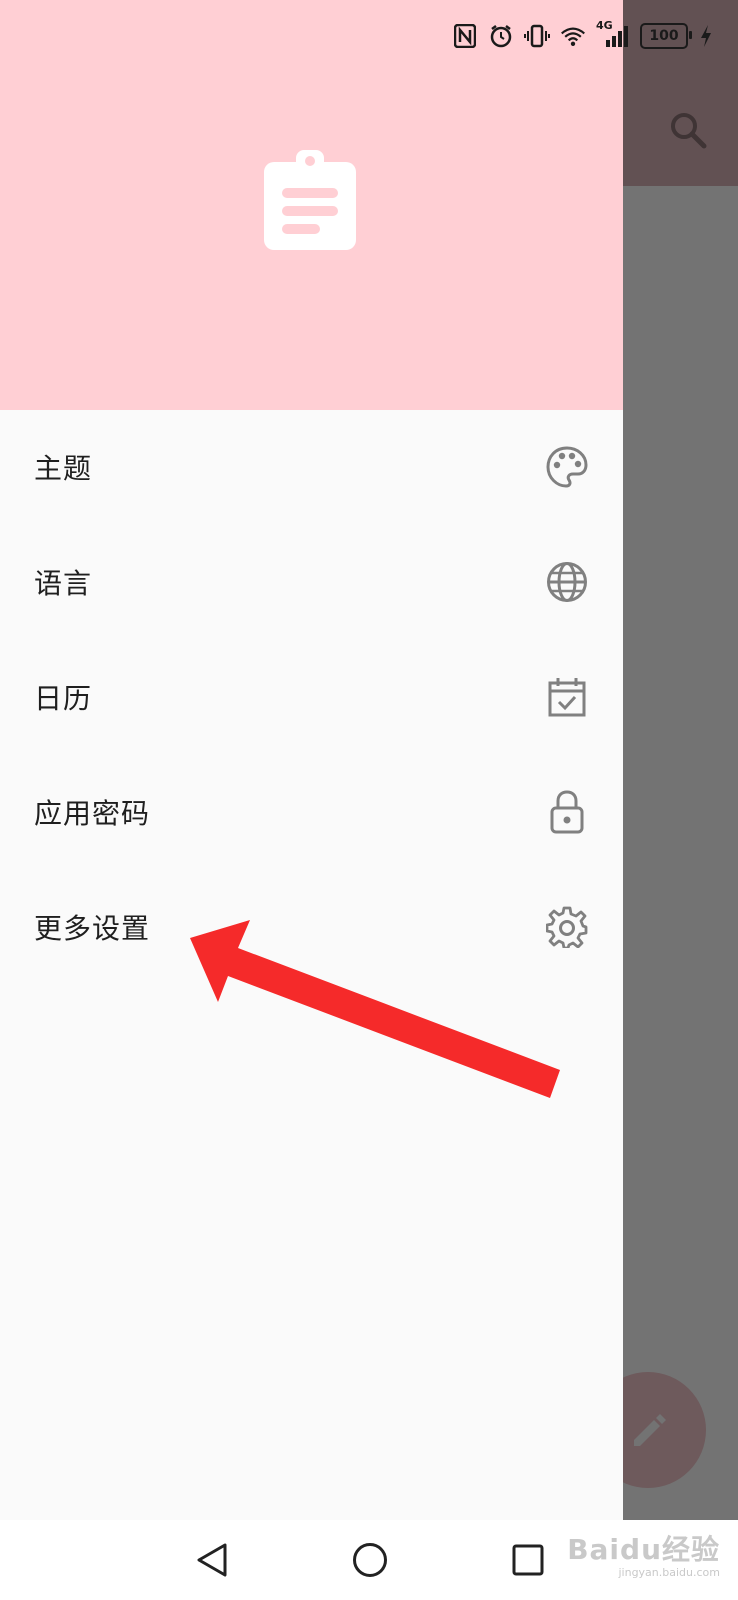 The width and height of the screenshot is (738, 1600). I want to click on menu-item-theme: 主题, so click(311, 467).